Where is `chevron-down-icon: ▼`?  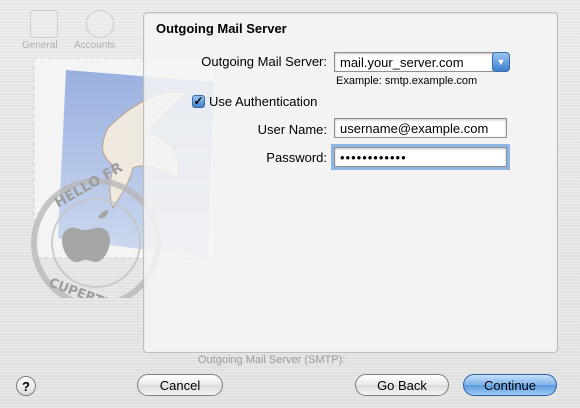 chevron-down-icon: ▼ is located at coordinates (501, 62).